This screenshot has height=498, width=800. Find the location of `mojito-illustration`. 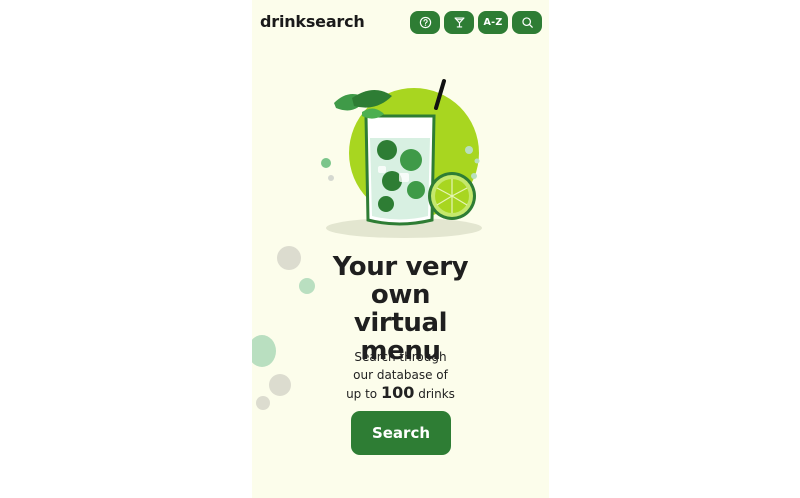

mojito-illustration is located at coordinates (401, 158).